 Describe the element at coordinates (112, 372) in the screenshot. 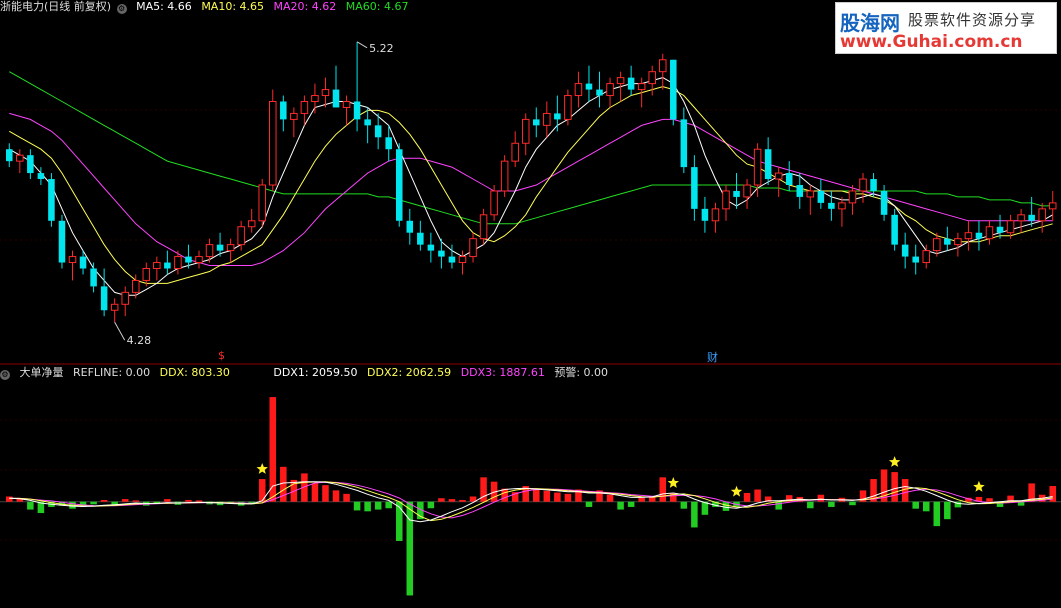

I see `refline-label: REFLINE: 0.00` at that location.